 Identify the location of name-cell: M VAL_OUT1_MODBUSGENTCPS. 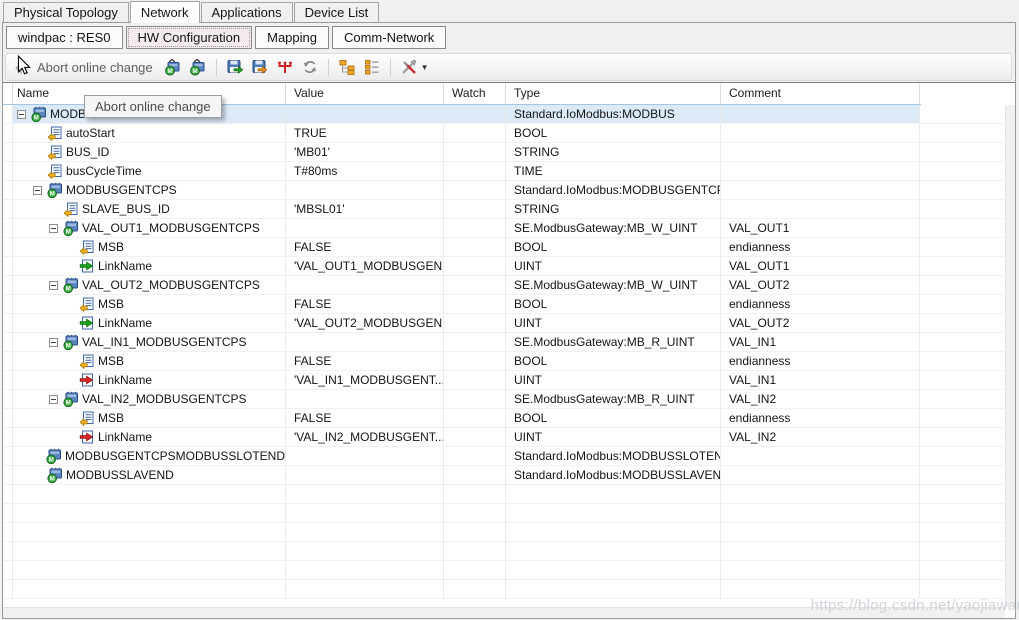
(149, 228).